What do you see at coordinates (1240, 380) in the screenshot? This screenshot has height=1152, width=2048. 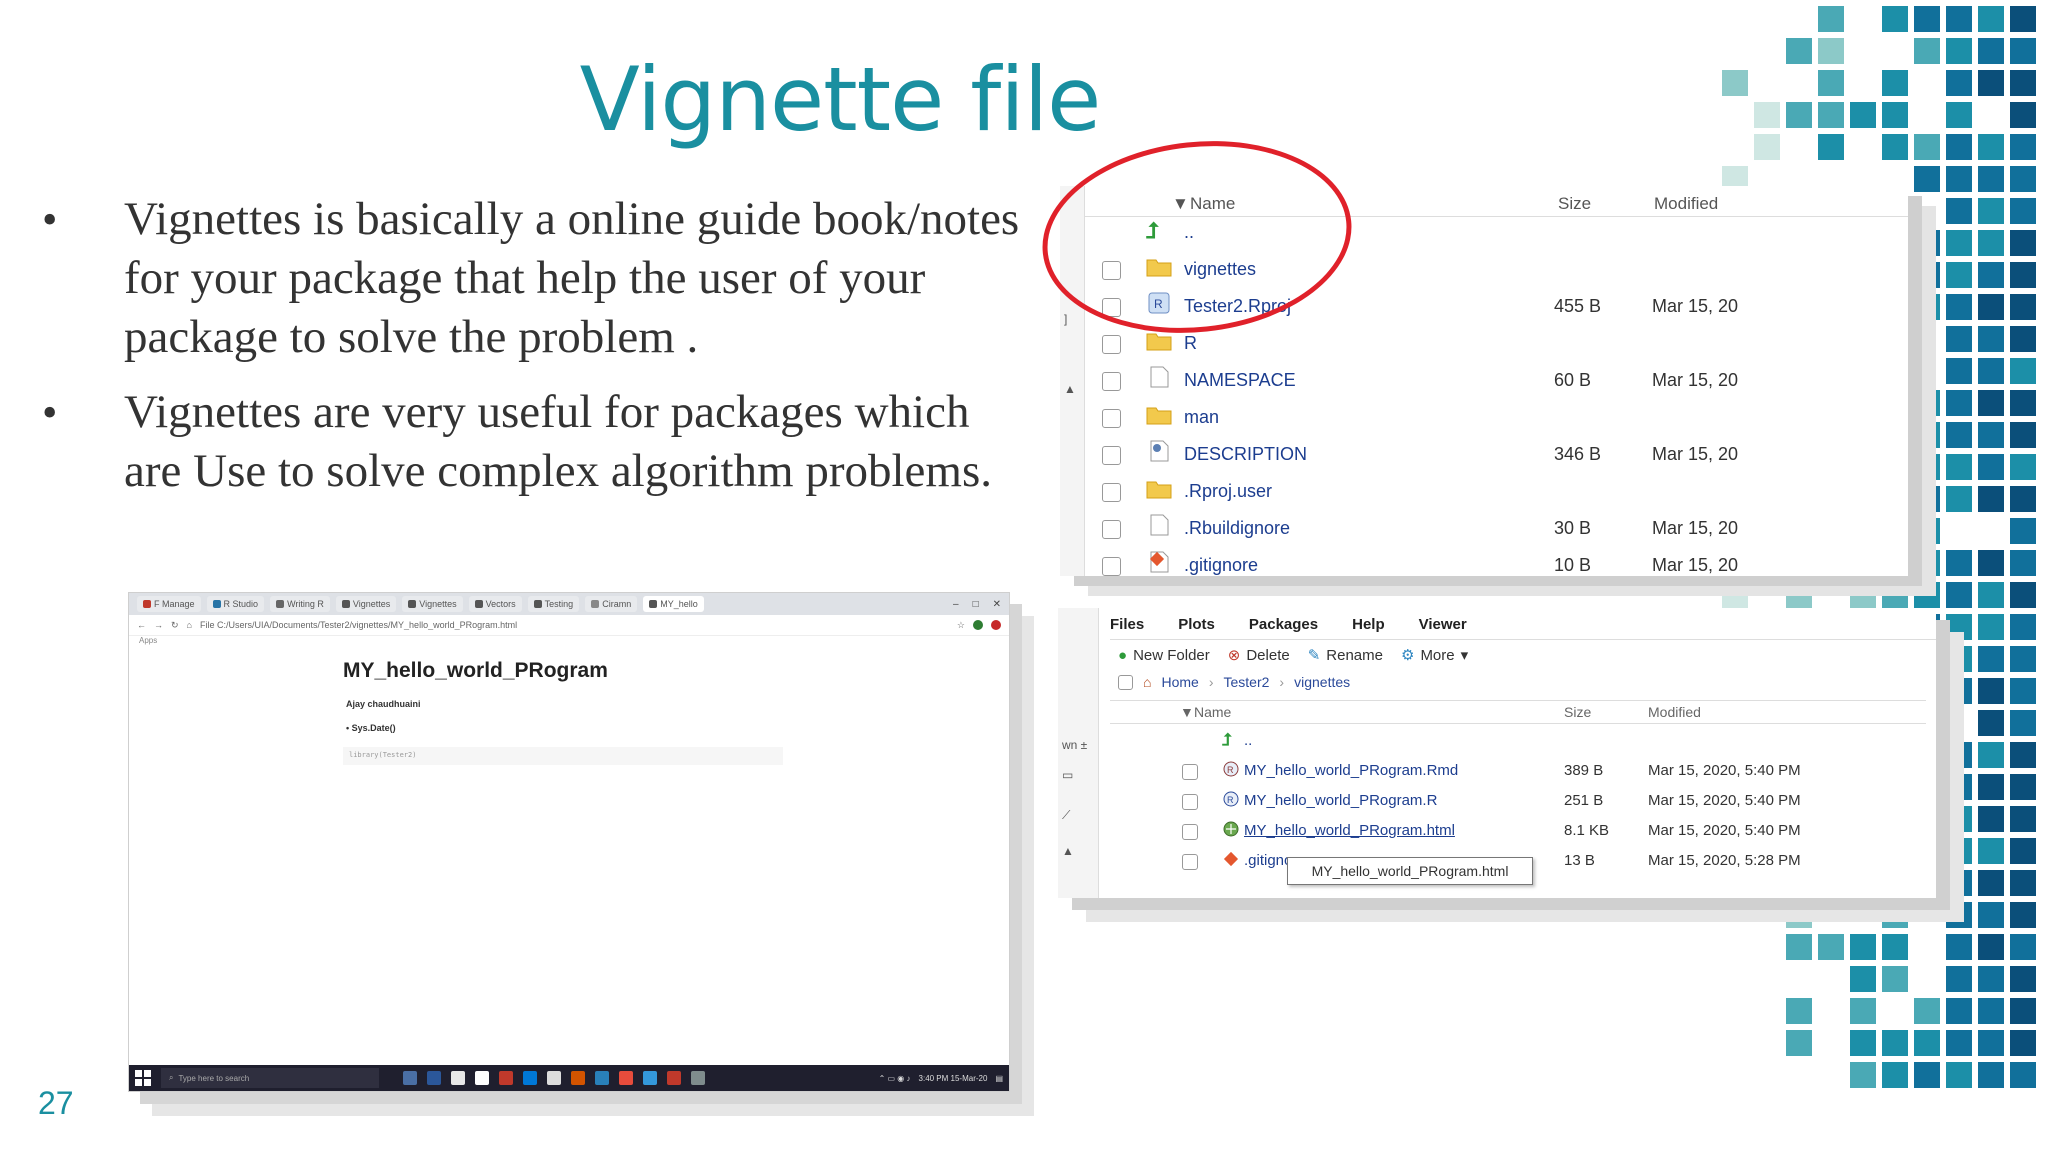 I see `file-name: NAMESPACE` at bounding box center [1240, 380].